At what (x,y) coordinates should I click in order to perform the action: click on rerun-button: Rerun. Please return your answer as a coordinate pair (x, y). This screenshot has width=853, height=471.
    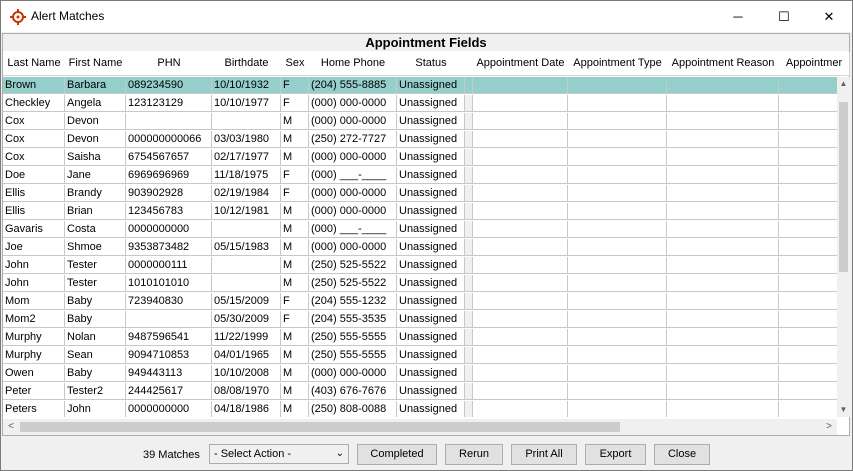
    Looking at the image, I should click on (474, 454).